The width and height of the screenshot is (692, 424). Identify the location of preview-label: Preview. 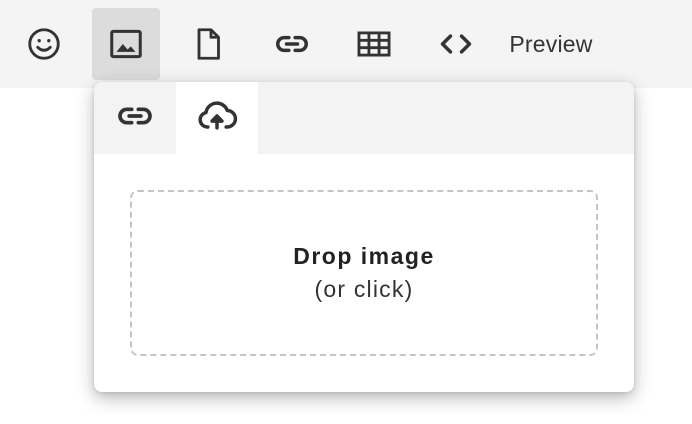
(551, 43).